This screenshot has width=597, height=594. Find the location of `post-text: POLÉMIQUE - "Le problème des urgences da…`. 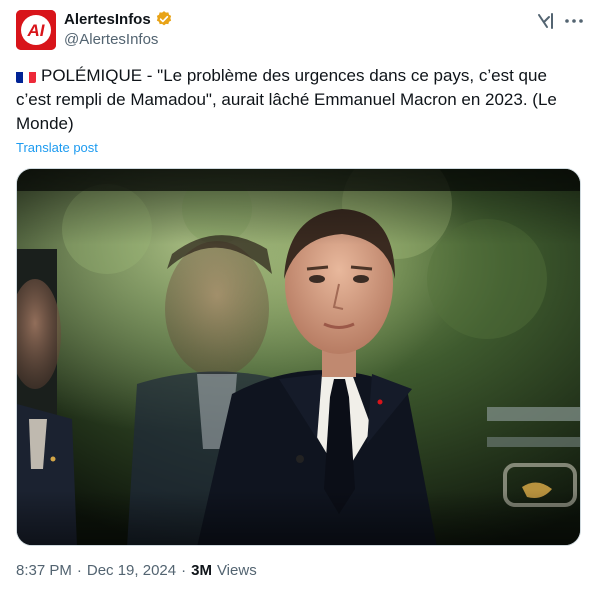

post-text: POLÉMIQUE - "Le problème des urgences da… is located at coordinates (296, 100).